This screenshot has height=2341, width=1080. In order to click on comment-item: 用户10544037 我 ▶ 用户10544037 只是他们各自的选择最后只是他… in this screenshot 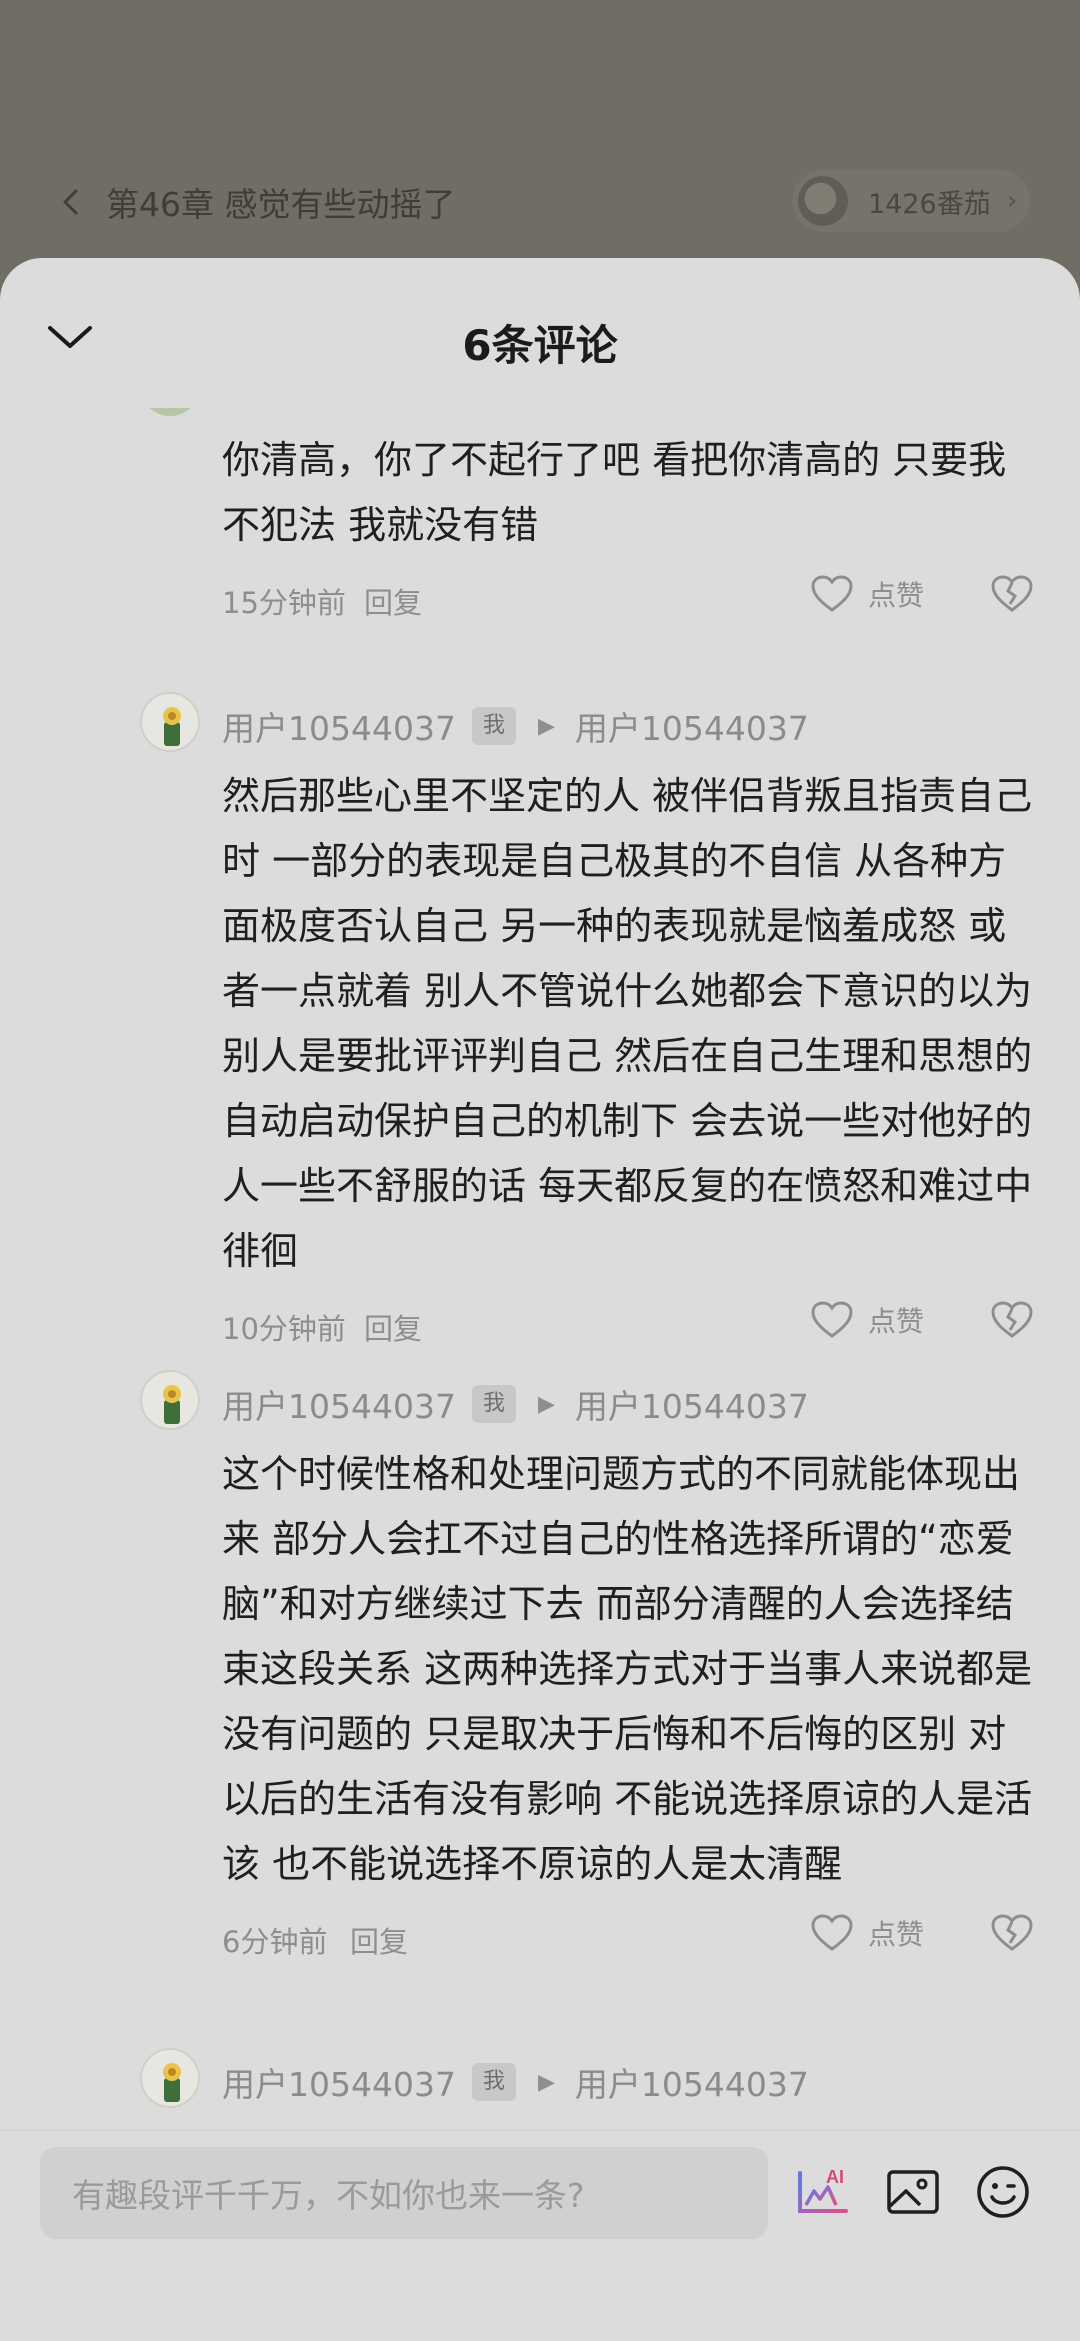, I will do `click(540, 2092)`.